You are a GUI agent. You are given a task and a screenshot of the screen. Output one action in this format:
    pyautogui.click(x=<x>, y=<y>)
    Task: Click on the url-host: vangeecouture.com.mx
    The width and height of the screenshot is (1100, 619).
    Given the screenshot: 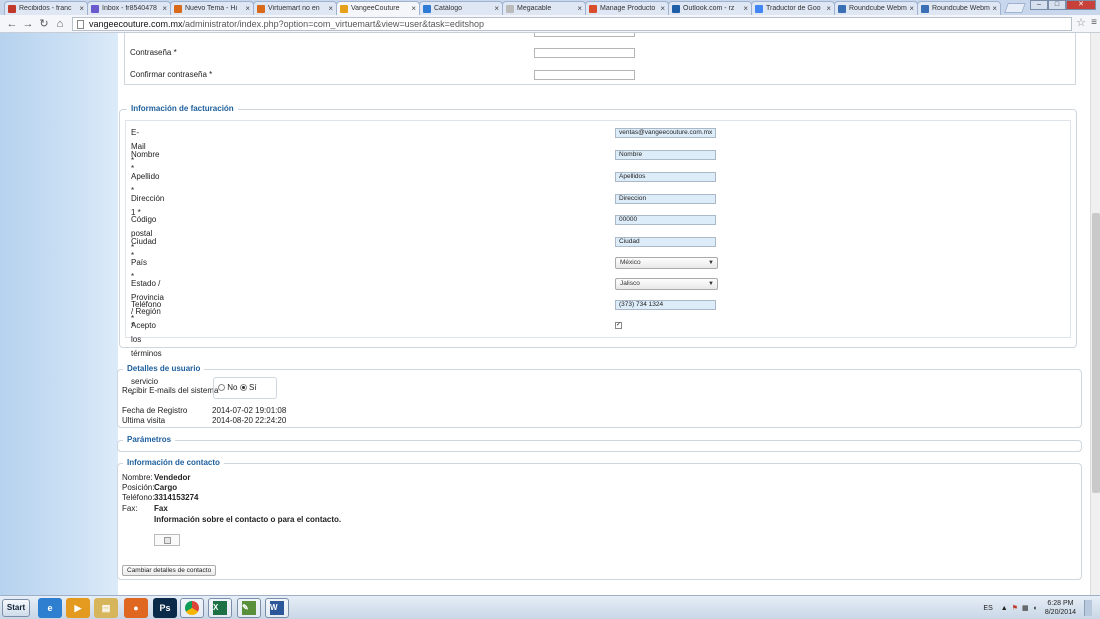 What is the action you would take?
    pyautogui.click(x=136, y=24)
    